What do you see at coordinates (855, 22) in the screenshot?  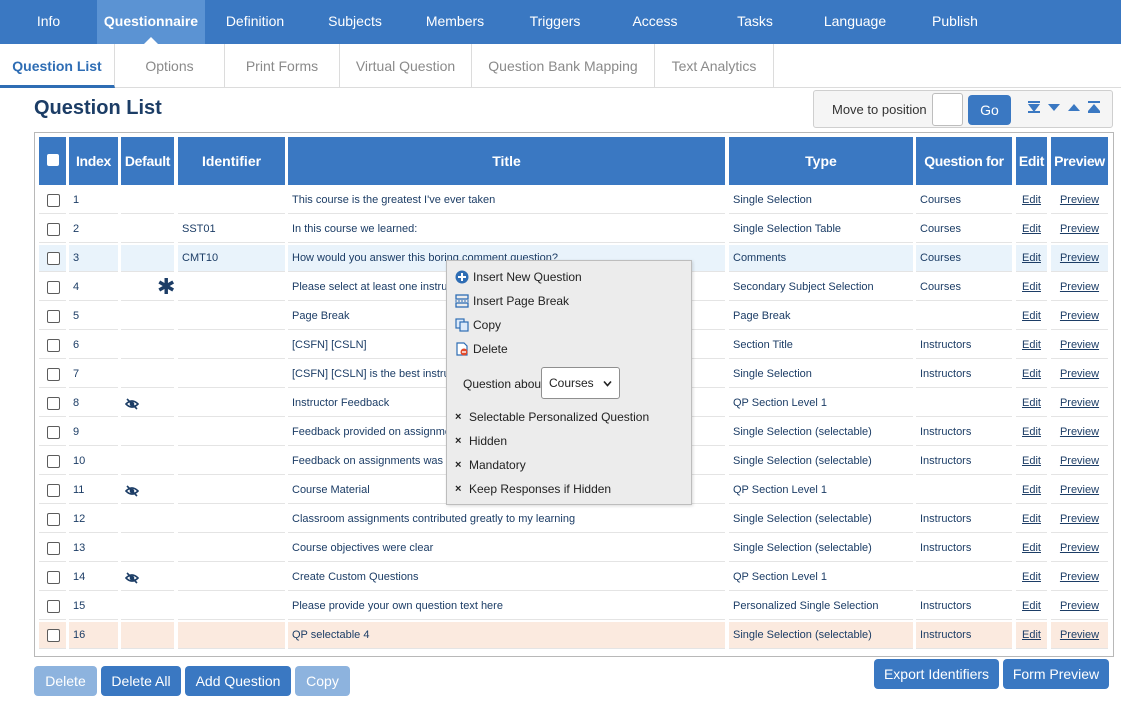 I see `tab-language: Language` at bounding box center [855, 22].